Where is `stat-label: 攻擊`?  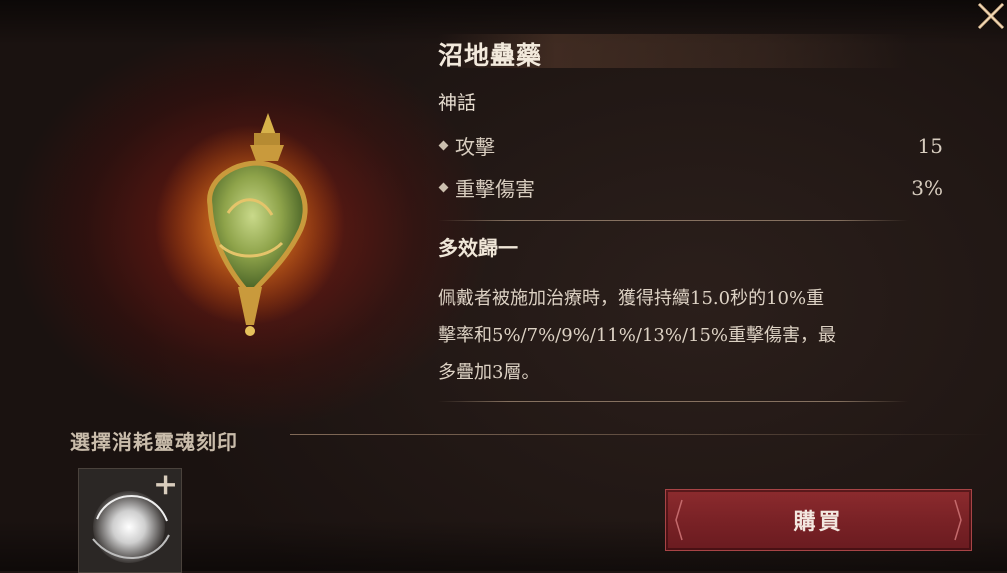 stat-label: 攻擊 is located at coordinates (475, 147).